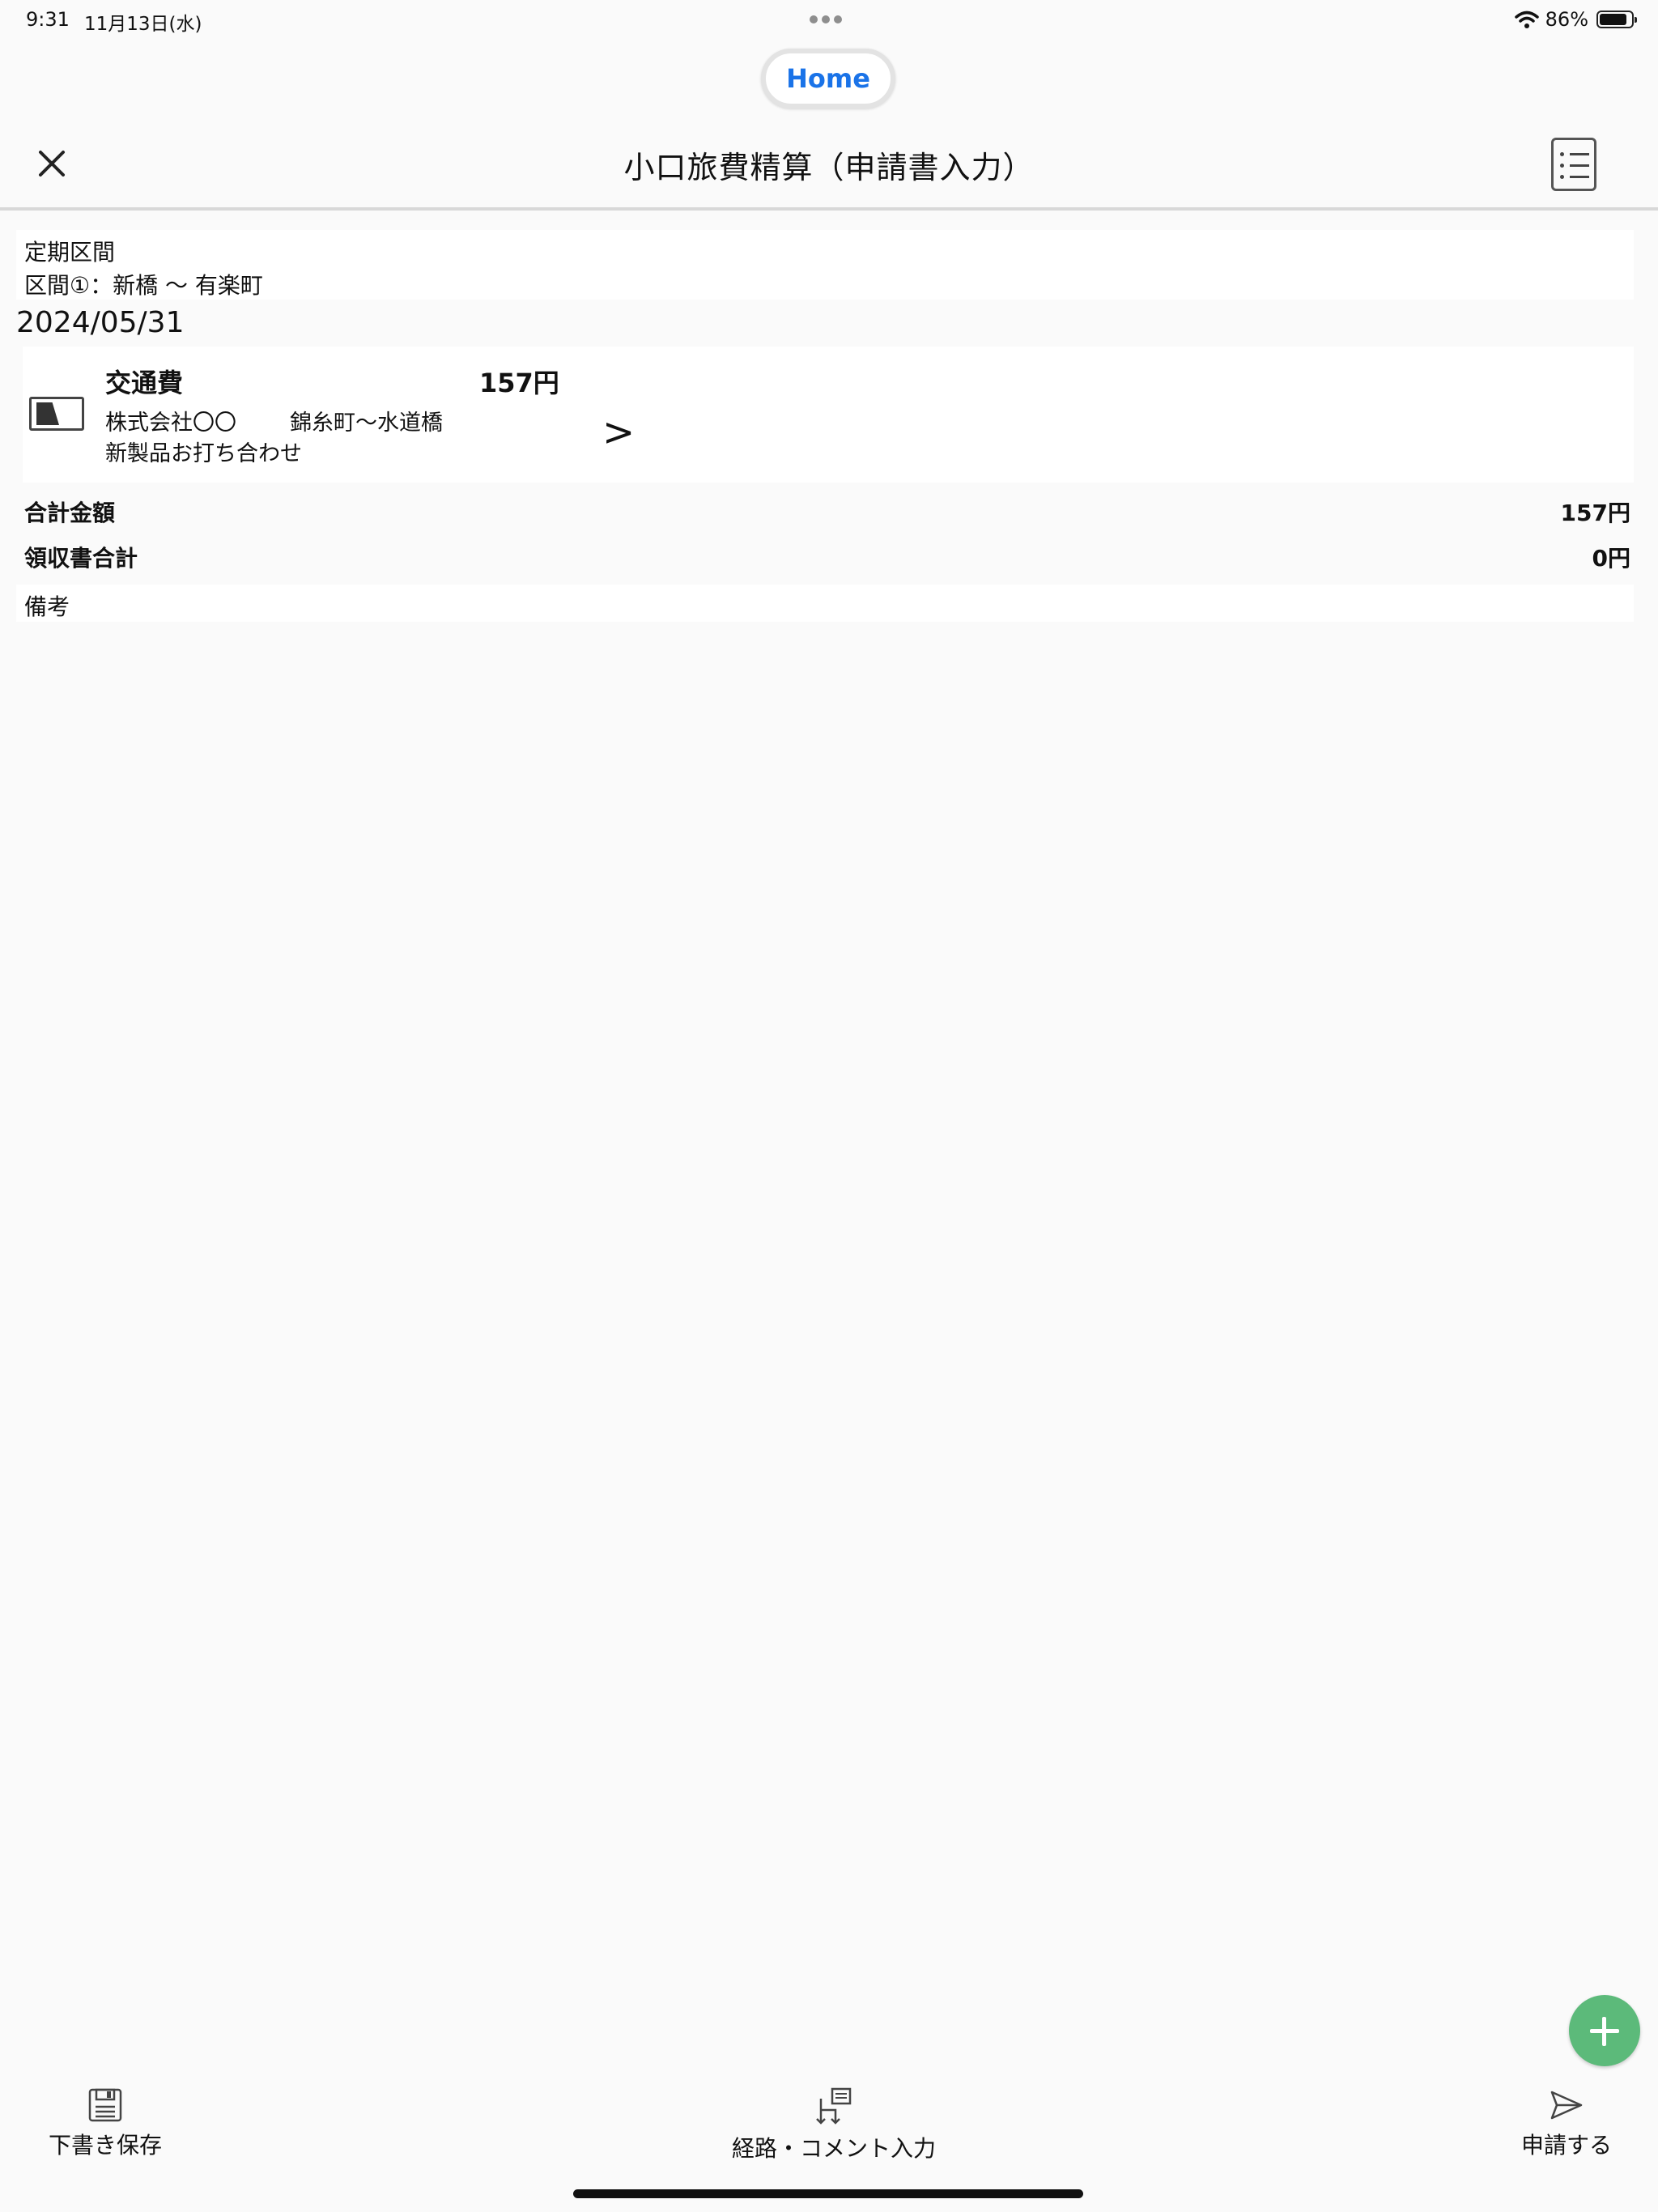 The image size is (1658, 2212). I want to click on page-title: 小口旅費精算（申請書入力）, so click(829, 167).